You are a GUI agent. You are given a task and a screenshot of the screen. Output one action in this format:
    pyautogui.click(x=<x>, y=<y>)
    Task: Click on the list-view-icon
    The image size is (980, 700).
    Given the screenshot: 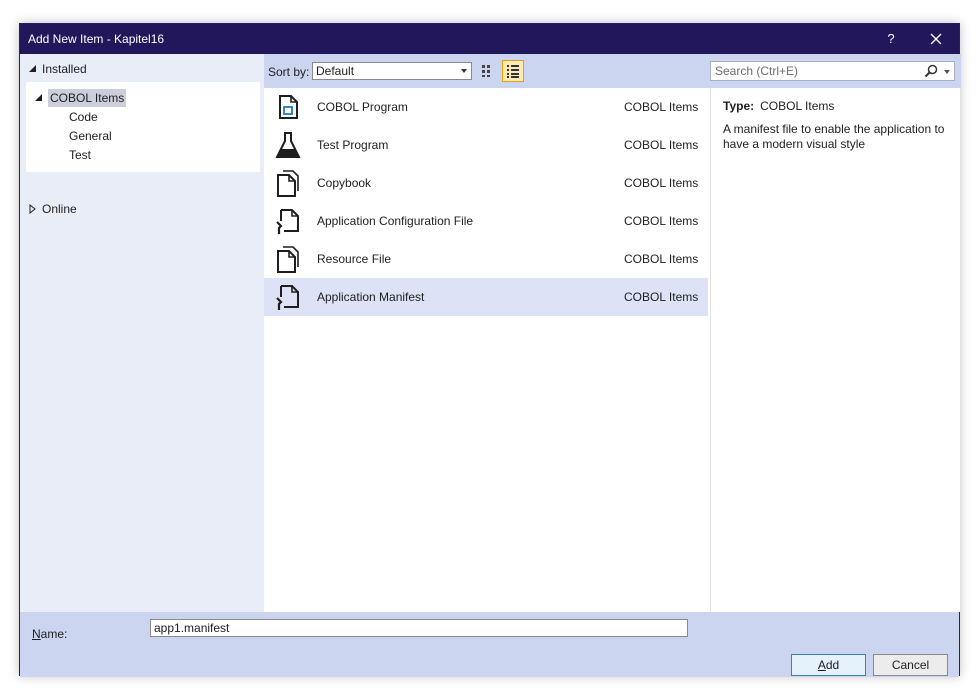 What is the action you would take?
    pyautogui.click(x=513, y=71)
    